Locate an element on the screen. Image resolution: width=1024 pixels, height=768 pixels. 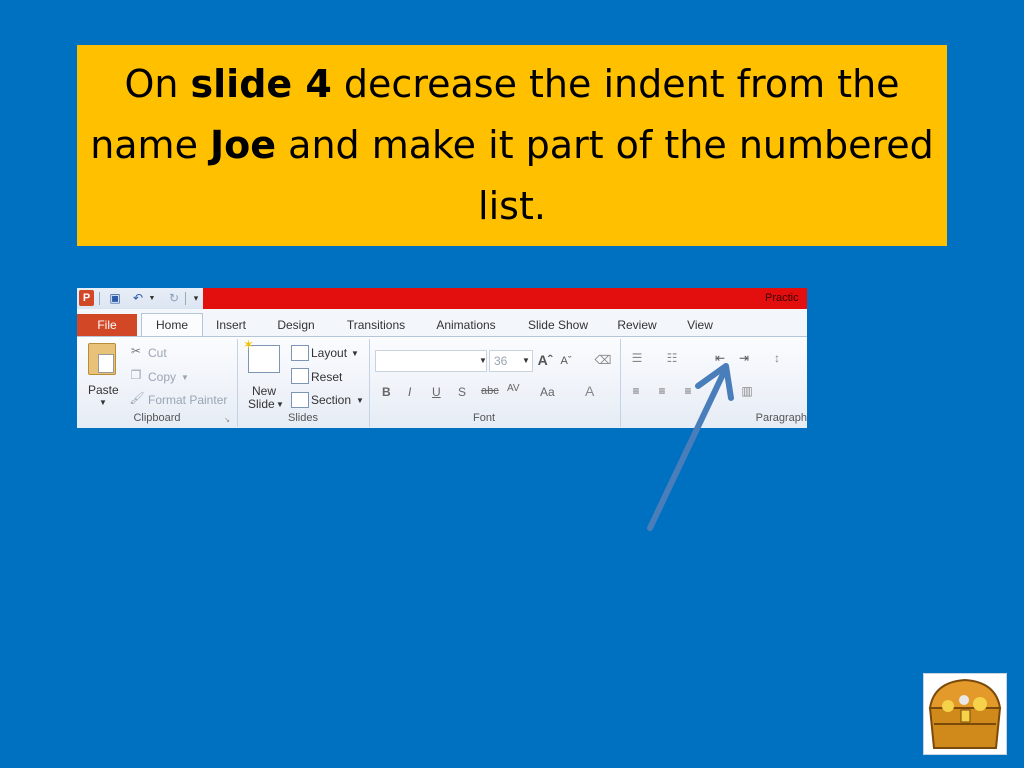
strikethrough-button: abc is located at coordinates (490, 391).